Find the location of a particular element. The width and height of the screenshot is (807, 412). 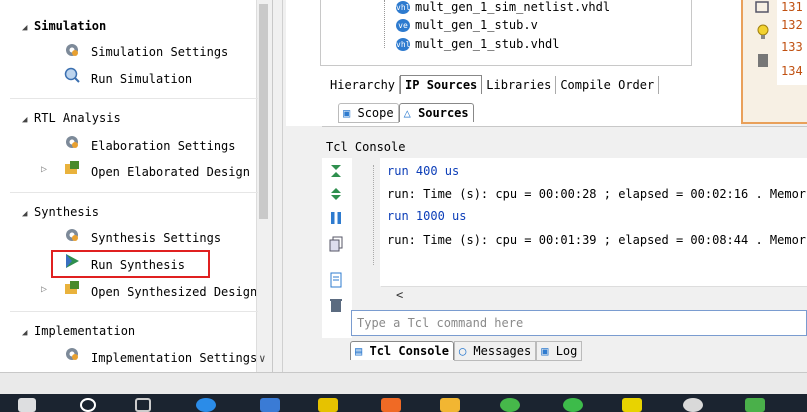

section-label: Synthesis is located at coordinates (67, 212).